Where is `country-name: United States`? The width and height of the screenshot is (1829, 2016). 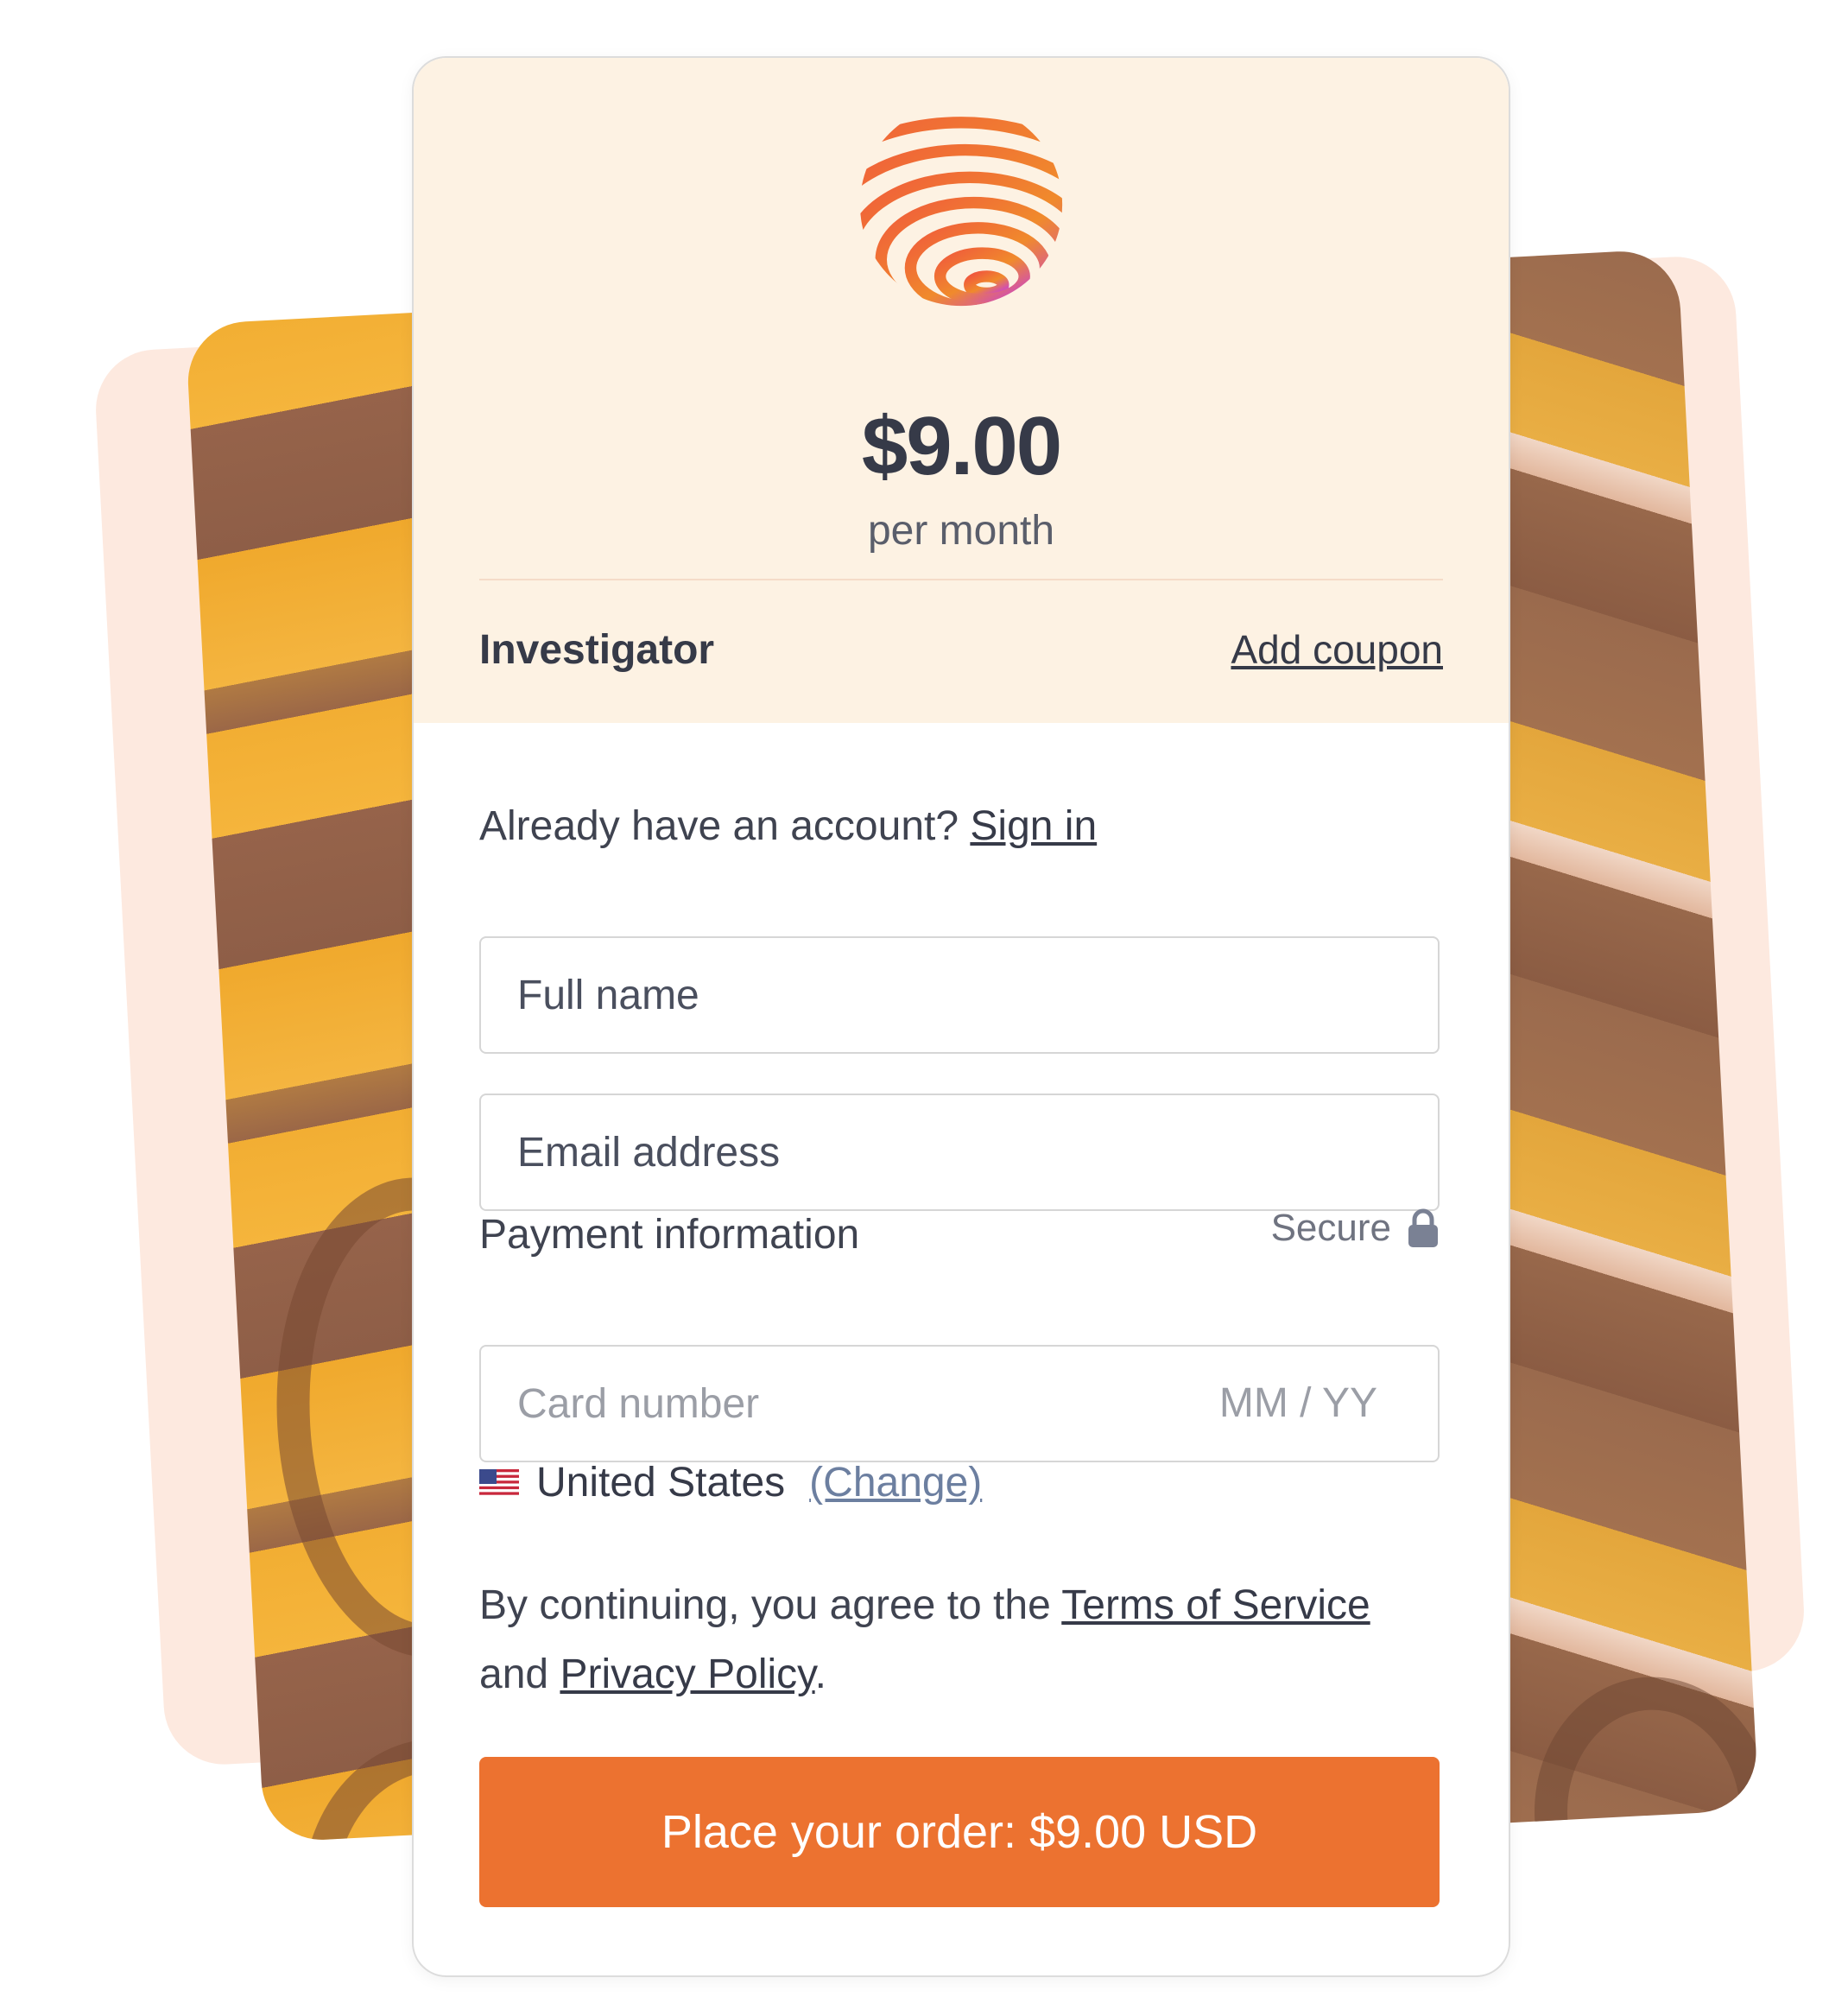 country-name: United States is located at coordinates (661, 1483).